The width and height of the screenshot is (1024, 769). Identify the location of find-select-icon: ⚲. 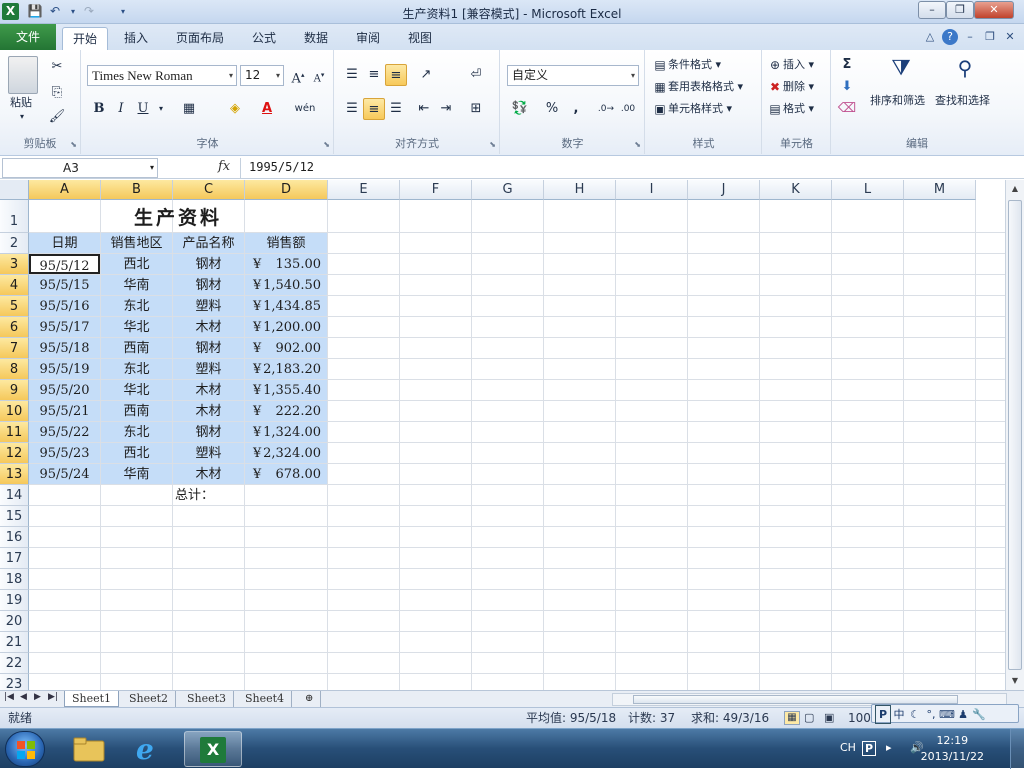
(965, 71).